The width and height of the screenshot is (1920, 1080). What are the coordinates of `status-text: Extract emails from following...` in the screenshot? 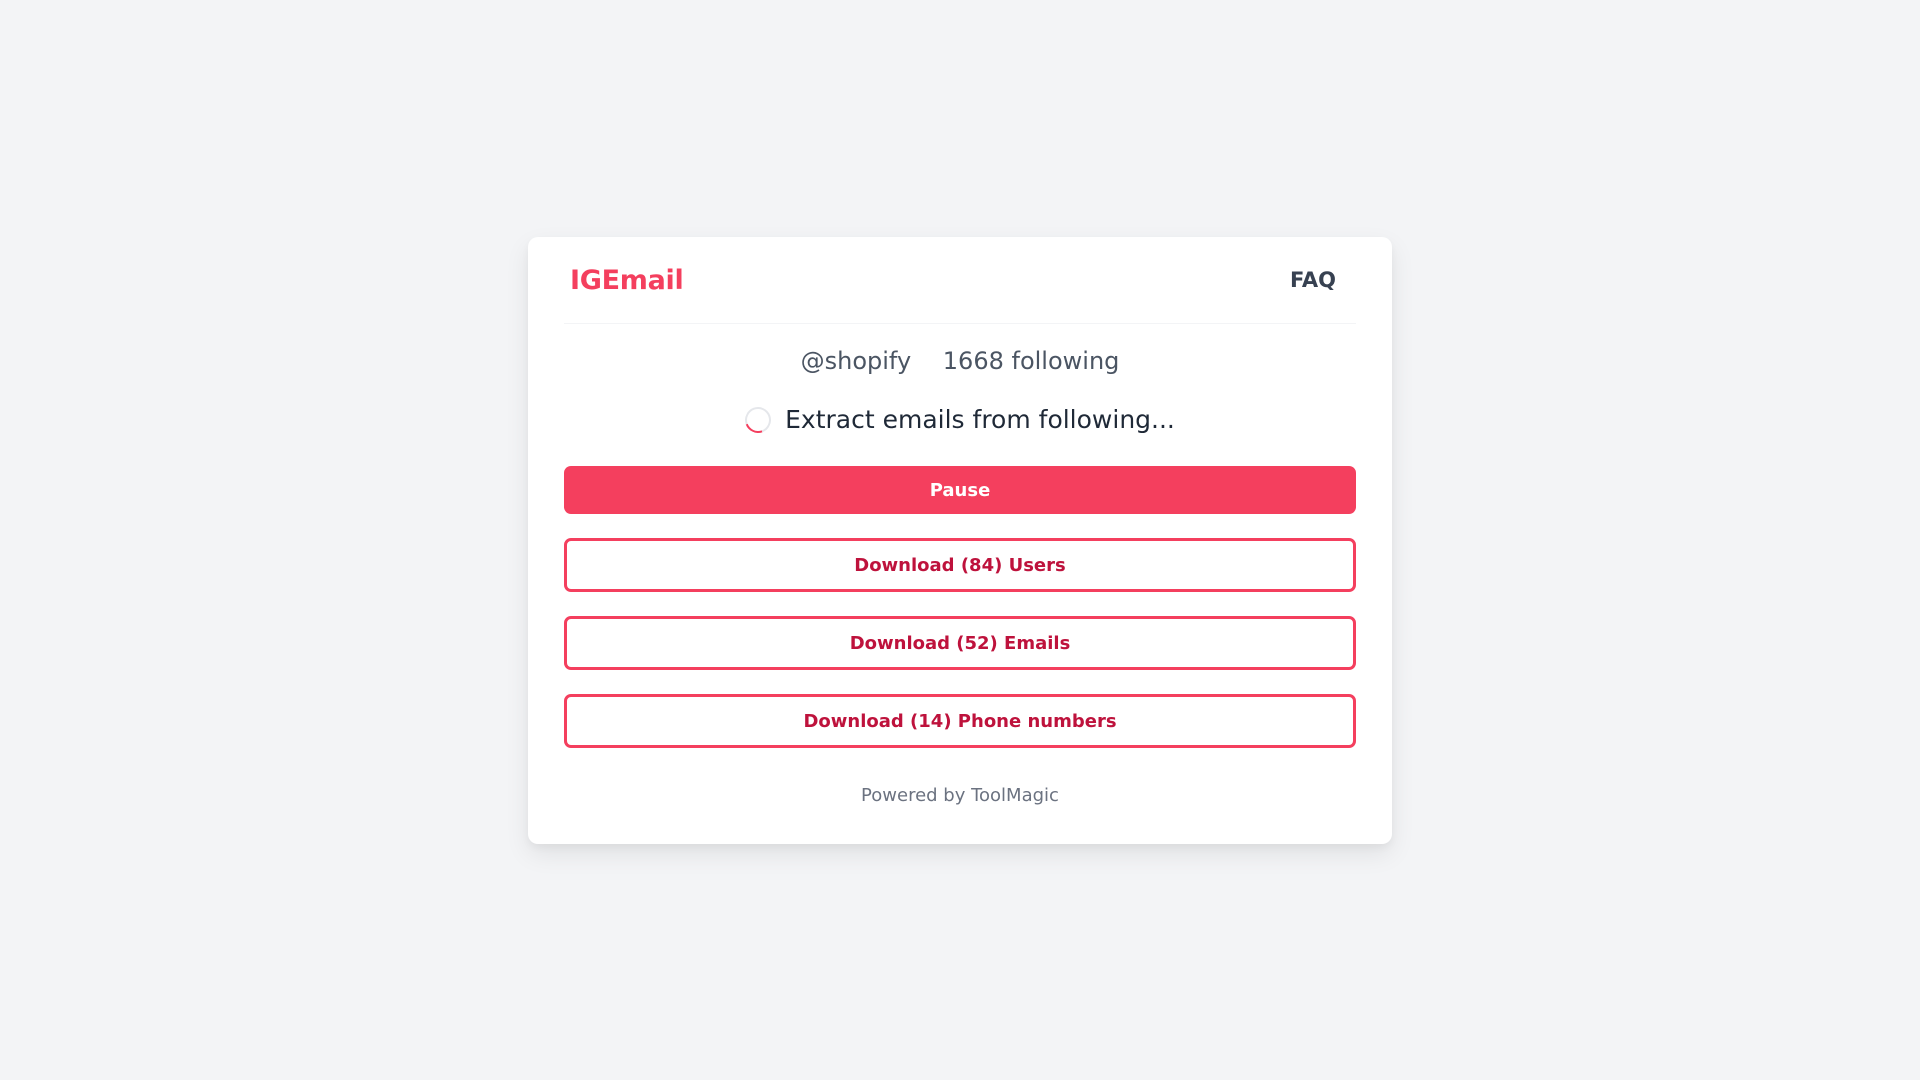 It's located at (980, 419).